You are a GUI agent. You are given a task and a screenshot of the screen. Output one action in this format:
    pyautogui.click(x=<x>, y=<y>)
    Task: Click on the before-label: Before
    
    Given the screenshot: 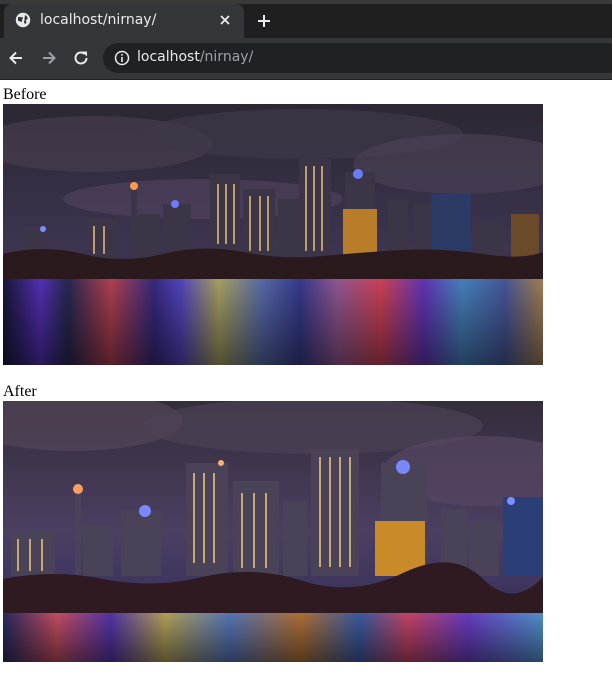 What is the action you would take?
    pyautogui.click(x=25, y=94)
    